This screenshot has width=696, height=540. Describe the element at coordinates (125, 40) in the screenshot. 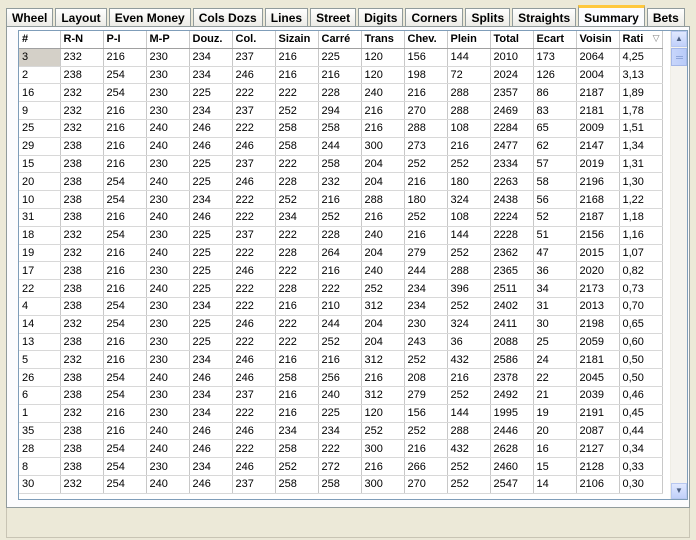

I see `column-header: P-I` at that location.